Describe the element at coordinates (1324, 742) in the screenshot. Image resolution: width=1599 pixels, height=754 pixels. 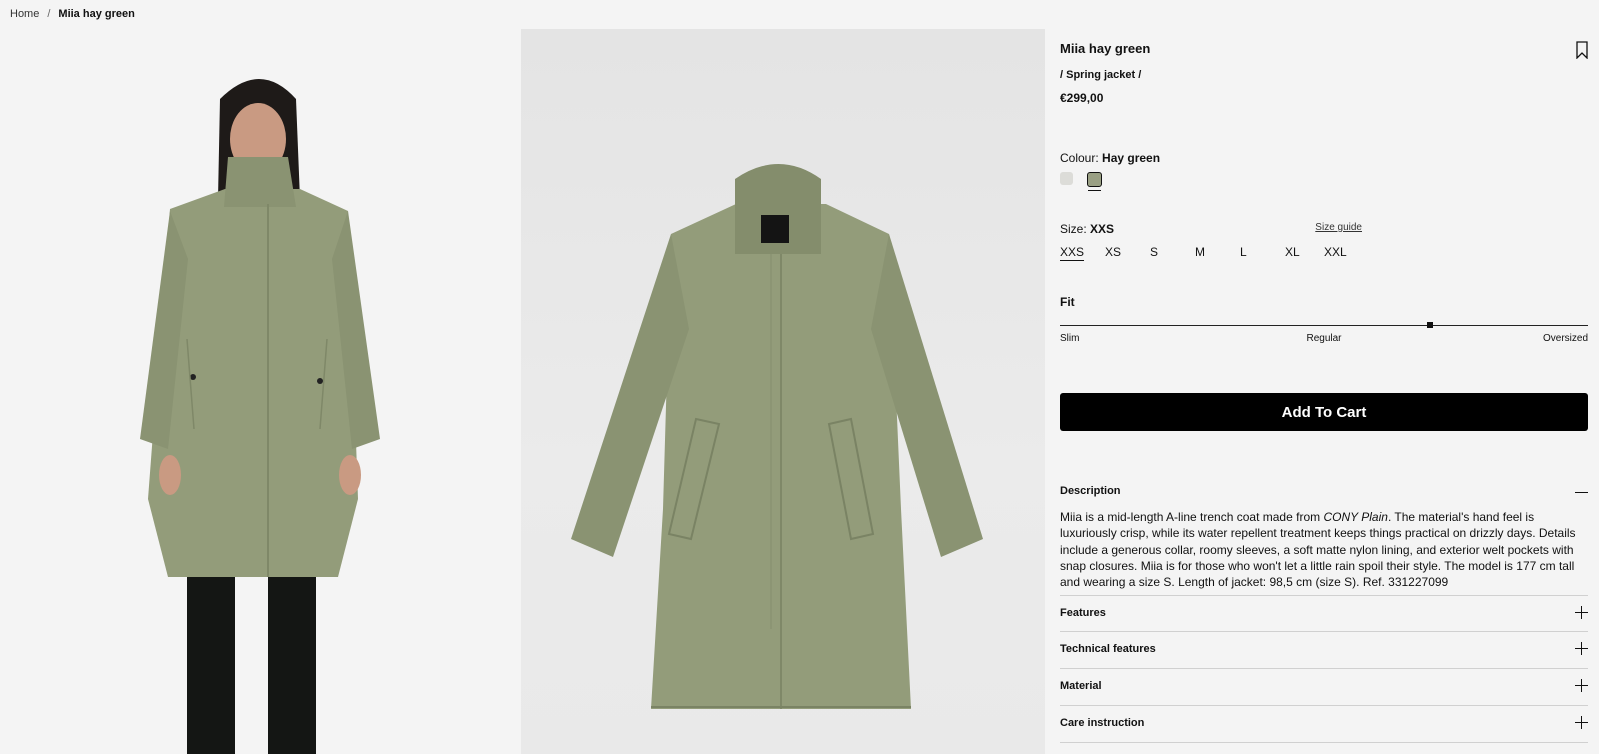
I see `accordion-divider` at that location.